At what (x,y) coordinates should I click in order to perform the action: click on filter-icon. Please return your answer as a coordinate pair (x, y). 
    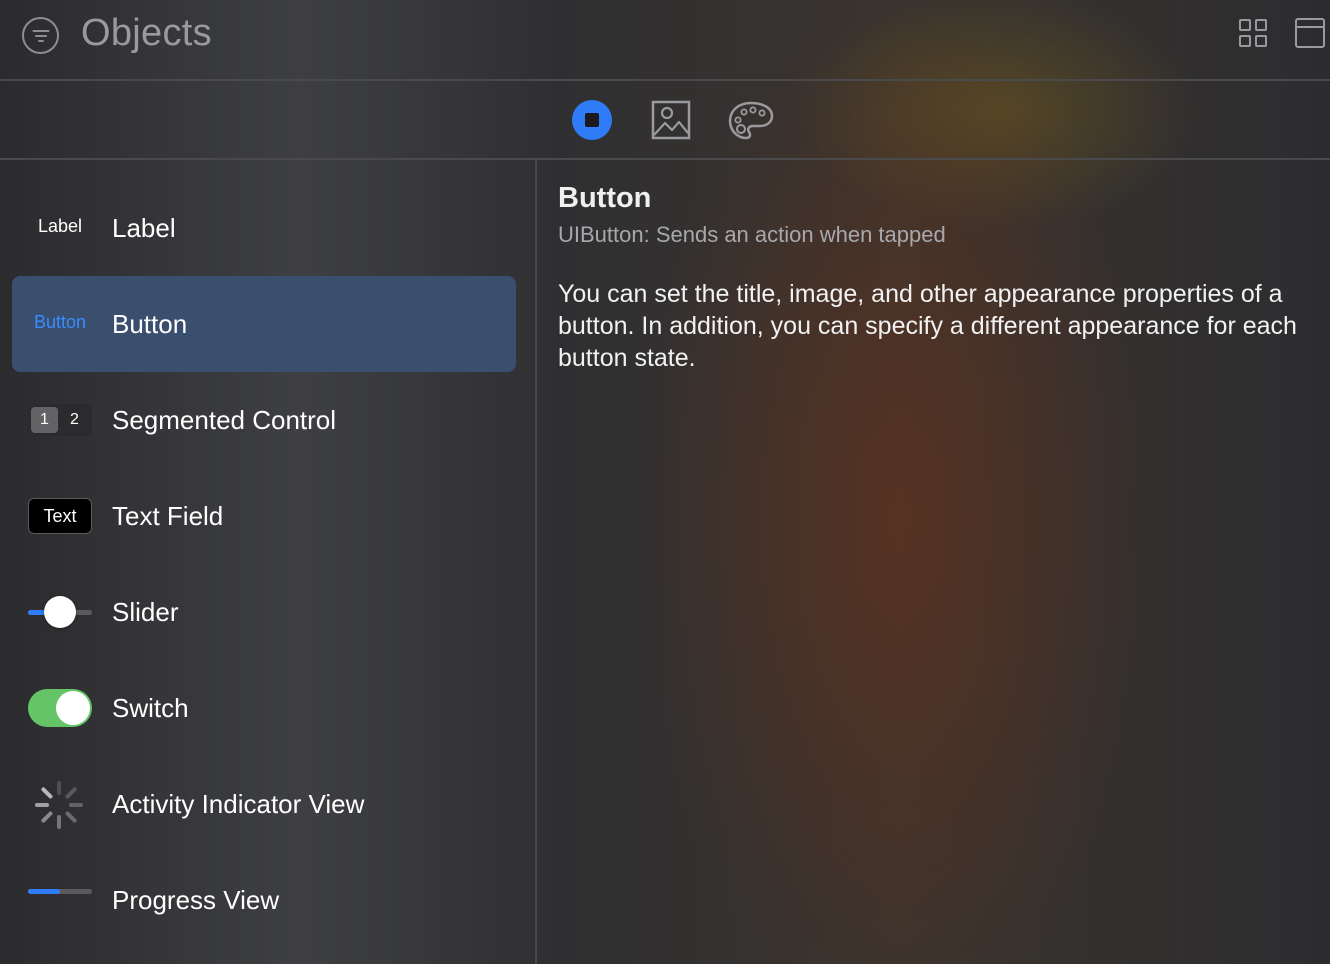
    Looking at the image, I should click on (40, 35).